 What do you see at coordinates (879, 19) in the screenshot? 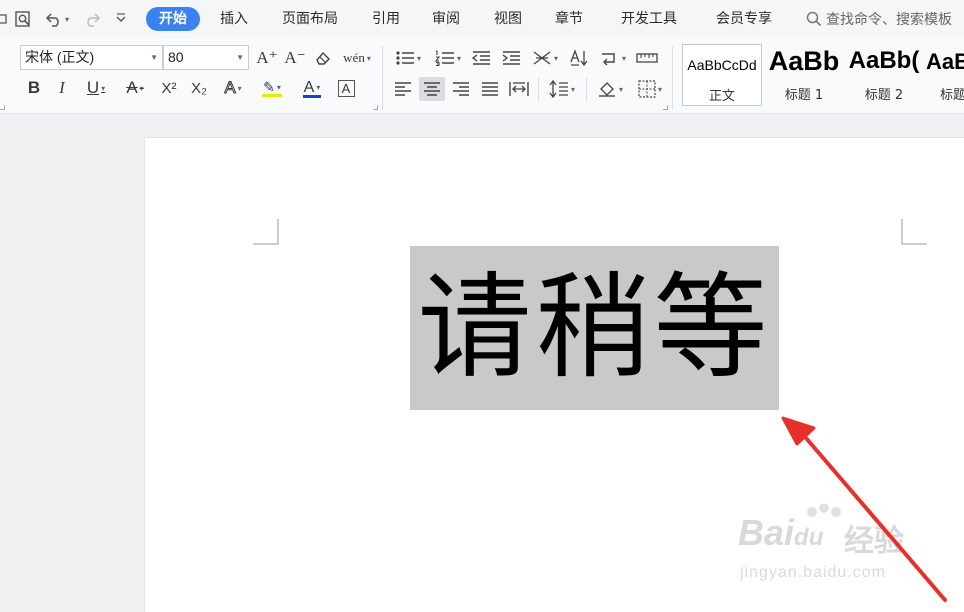
I see `command-search: 查找命令、搜索模板` at bounding box center [879, 19].